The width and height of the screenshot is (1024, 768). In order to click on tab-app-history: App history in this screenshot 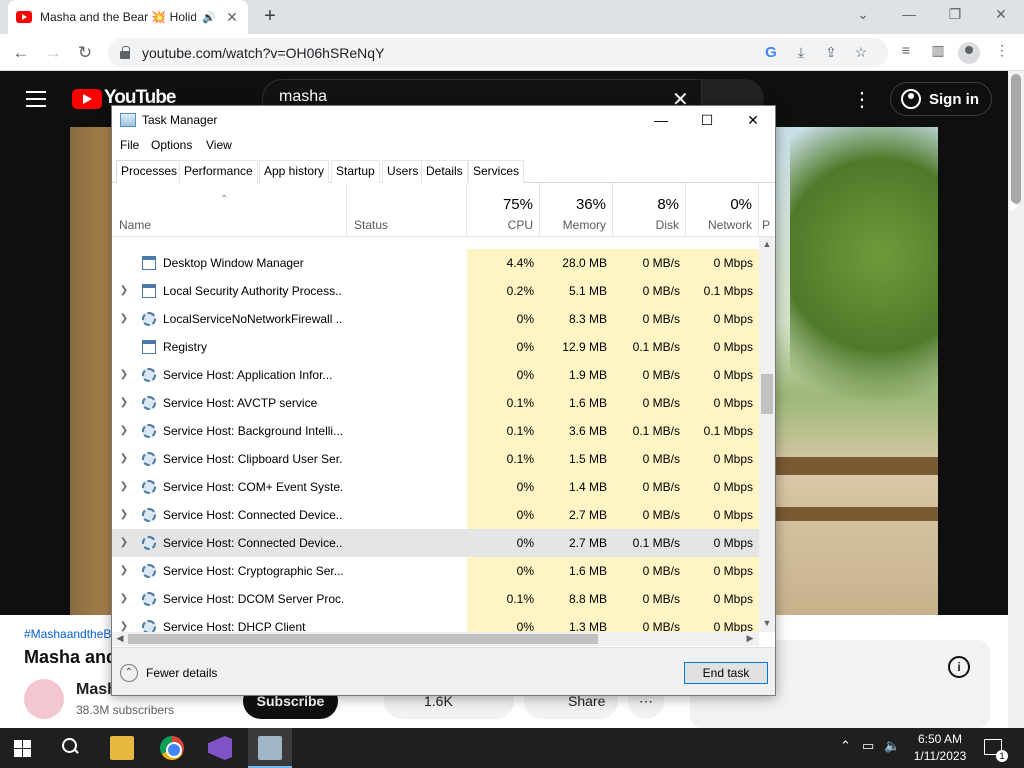, I will do `click(294, 171)`.